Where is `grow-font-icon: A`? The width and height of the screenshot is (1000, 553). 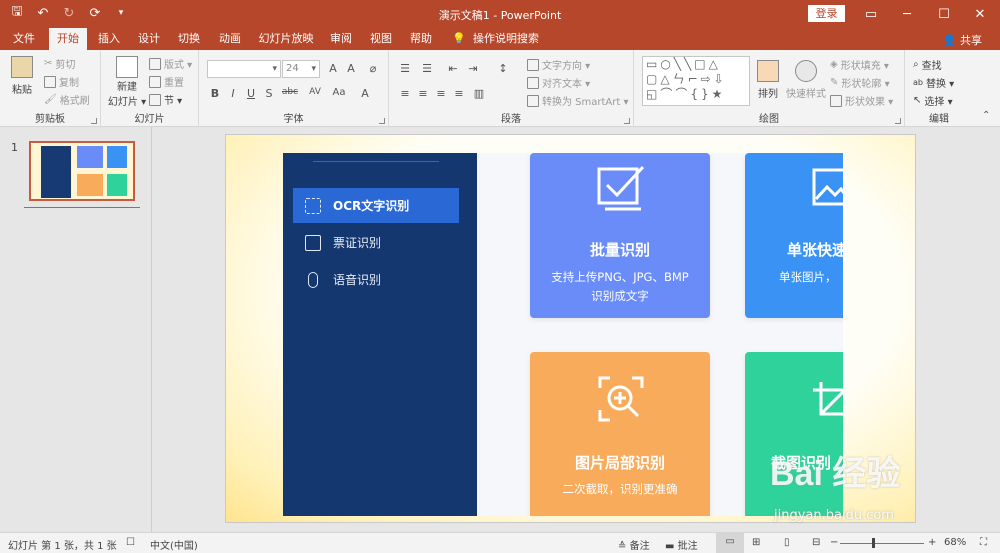
grow-font-icon: A is located at coordinates (333, 68).